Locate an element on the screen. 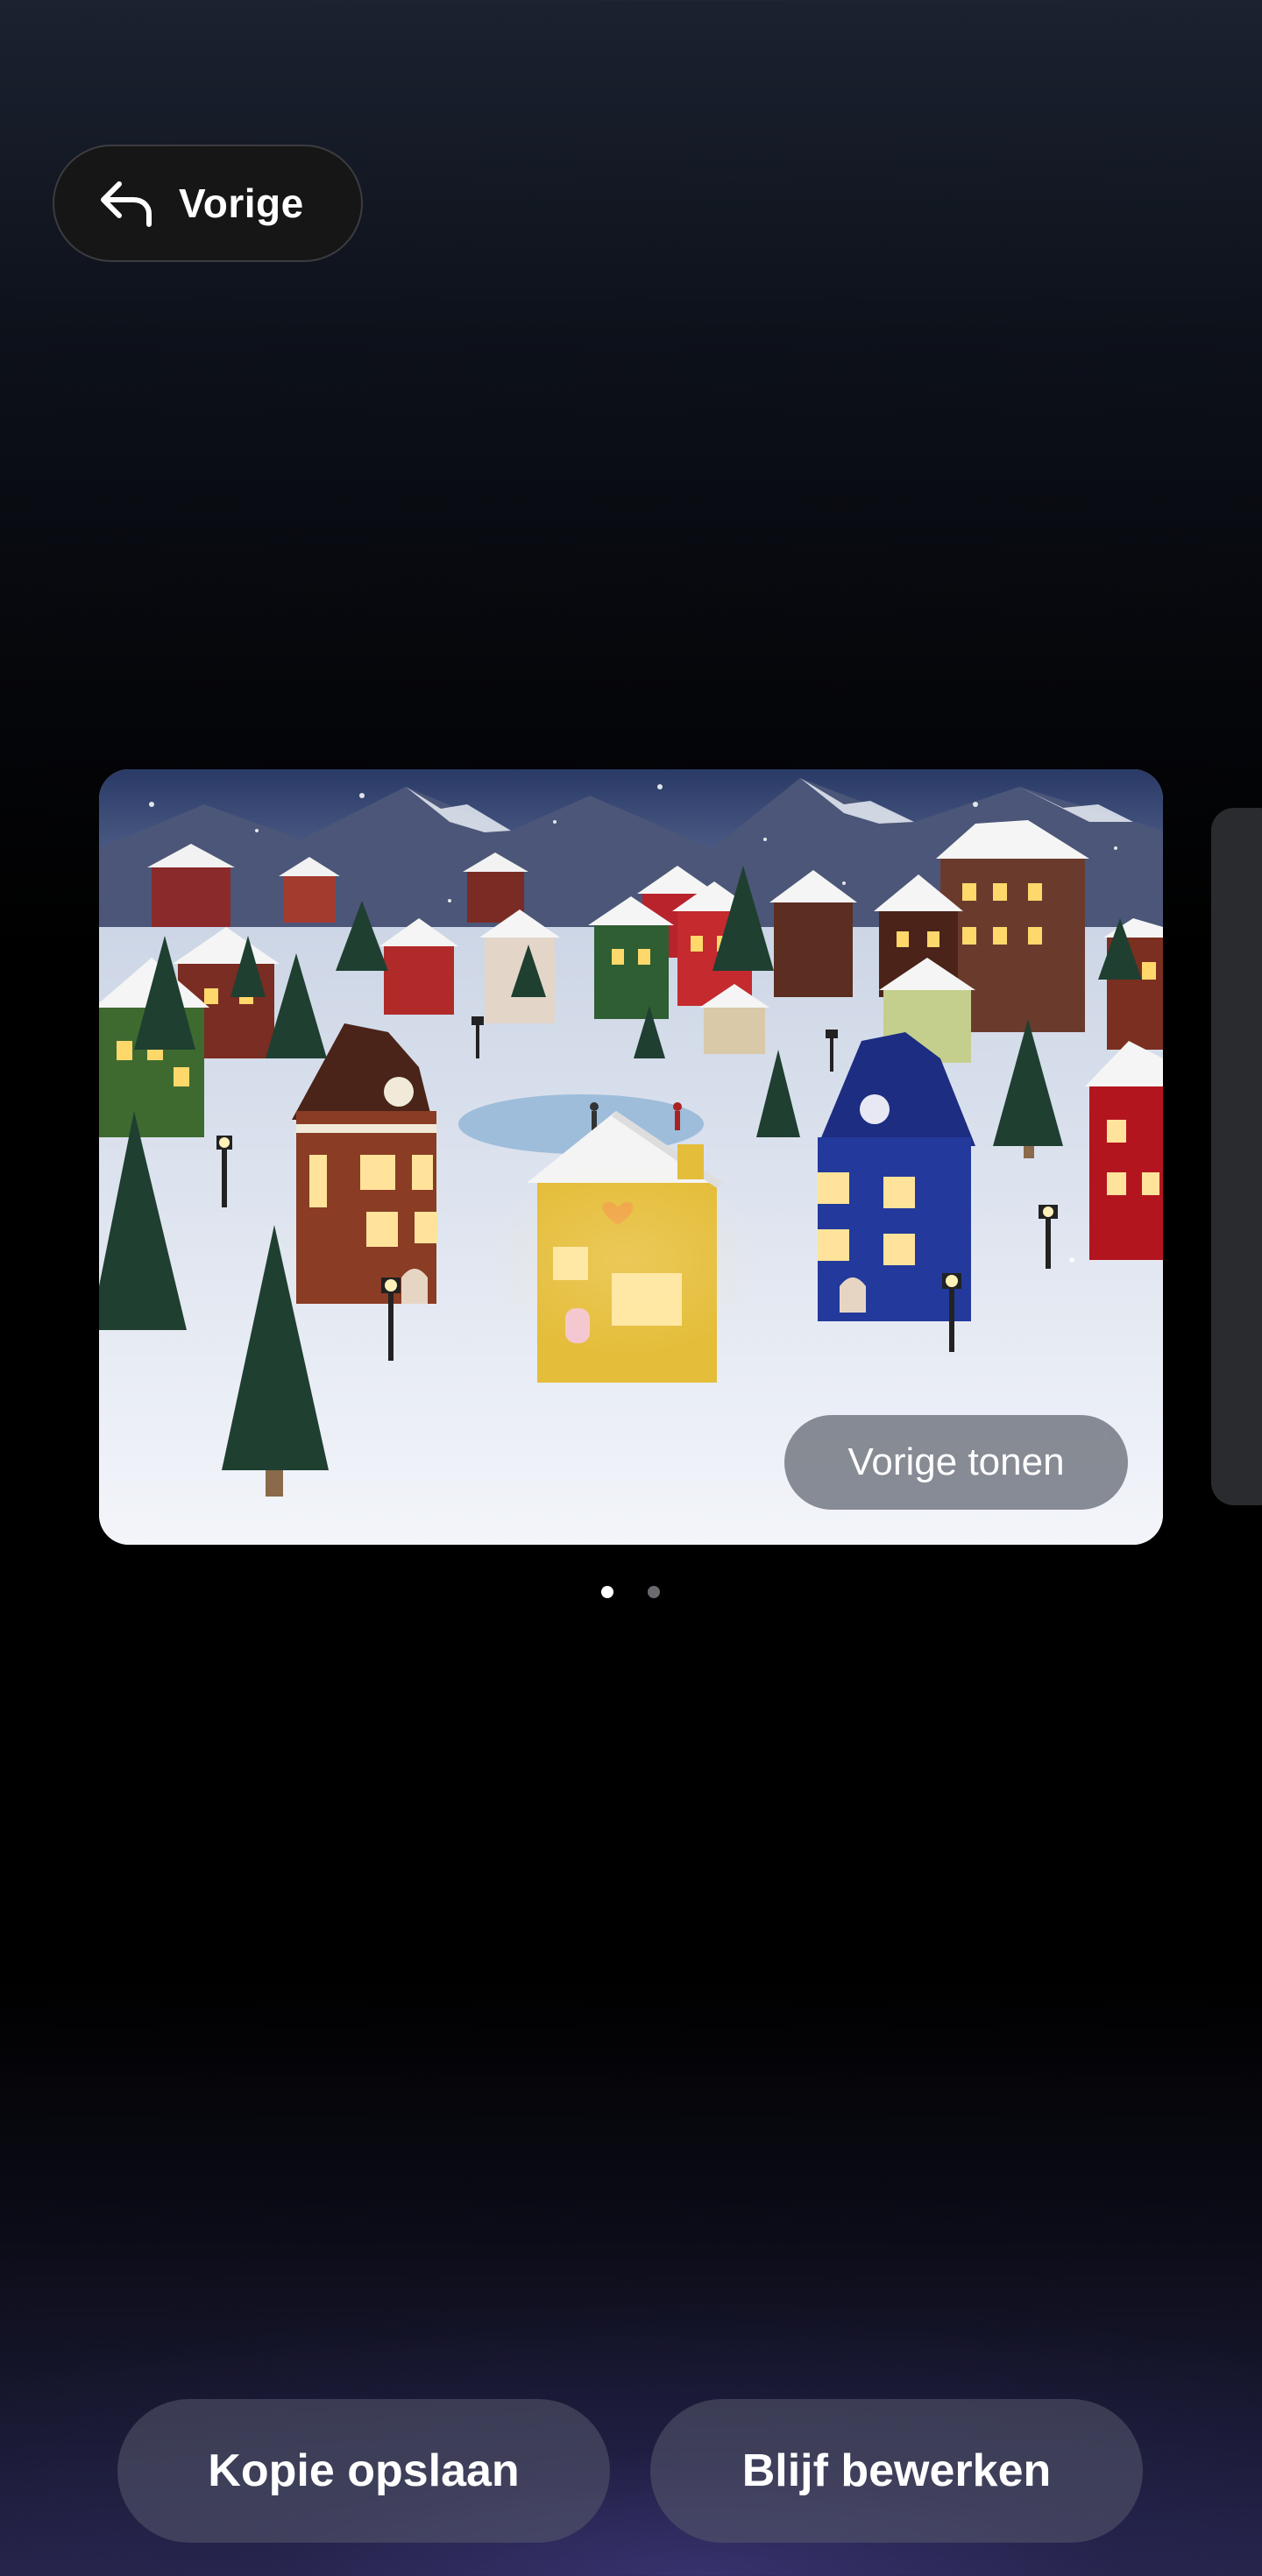  page-dot-inactive is located at coordinates (654, 1592).